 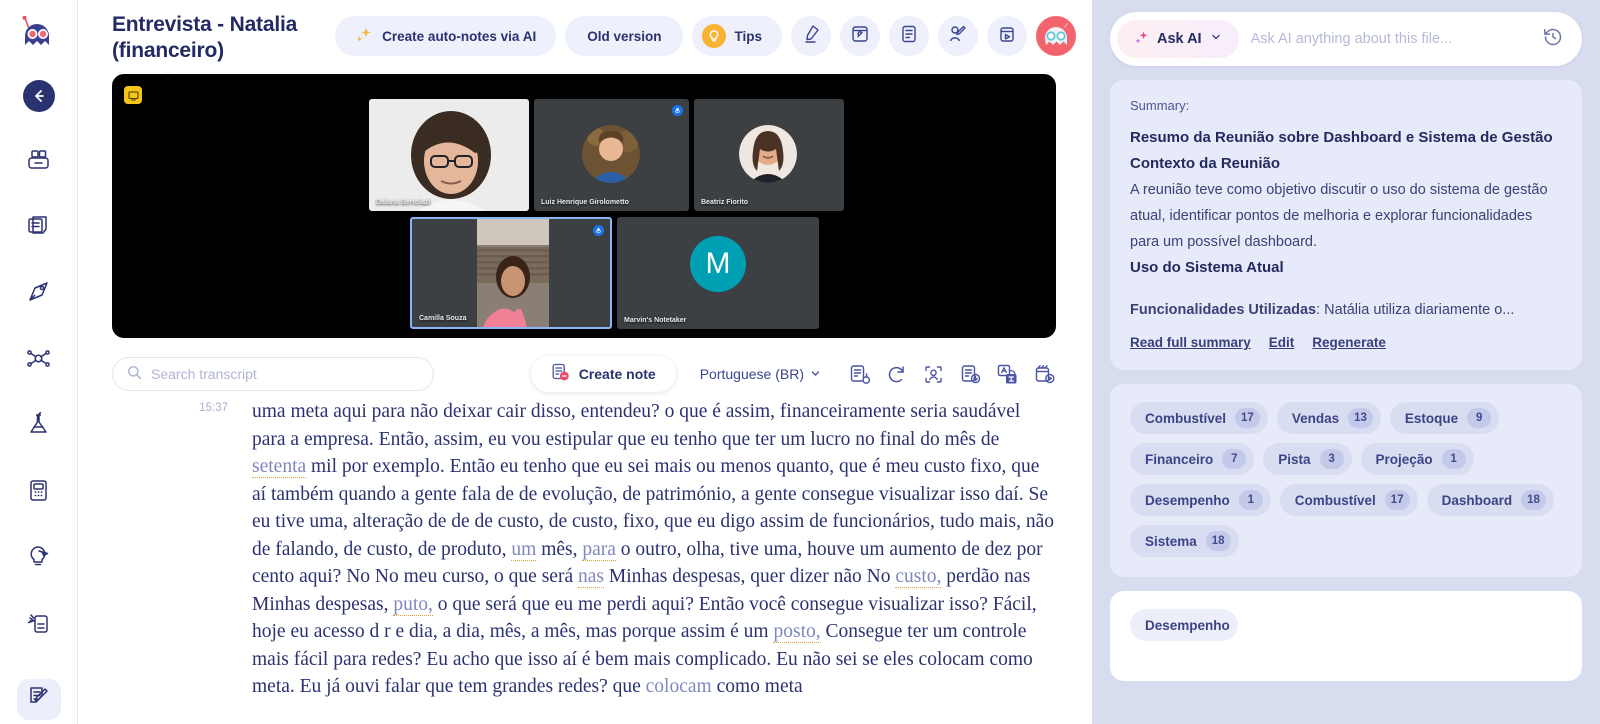 I want to click on regenerate-summary-link: Regenerate, so click(x=1349, y=342).